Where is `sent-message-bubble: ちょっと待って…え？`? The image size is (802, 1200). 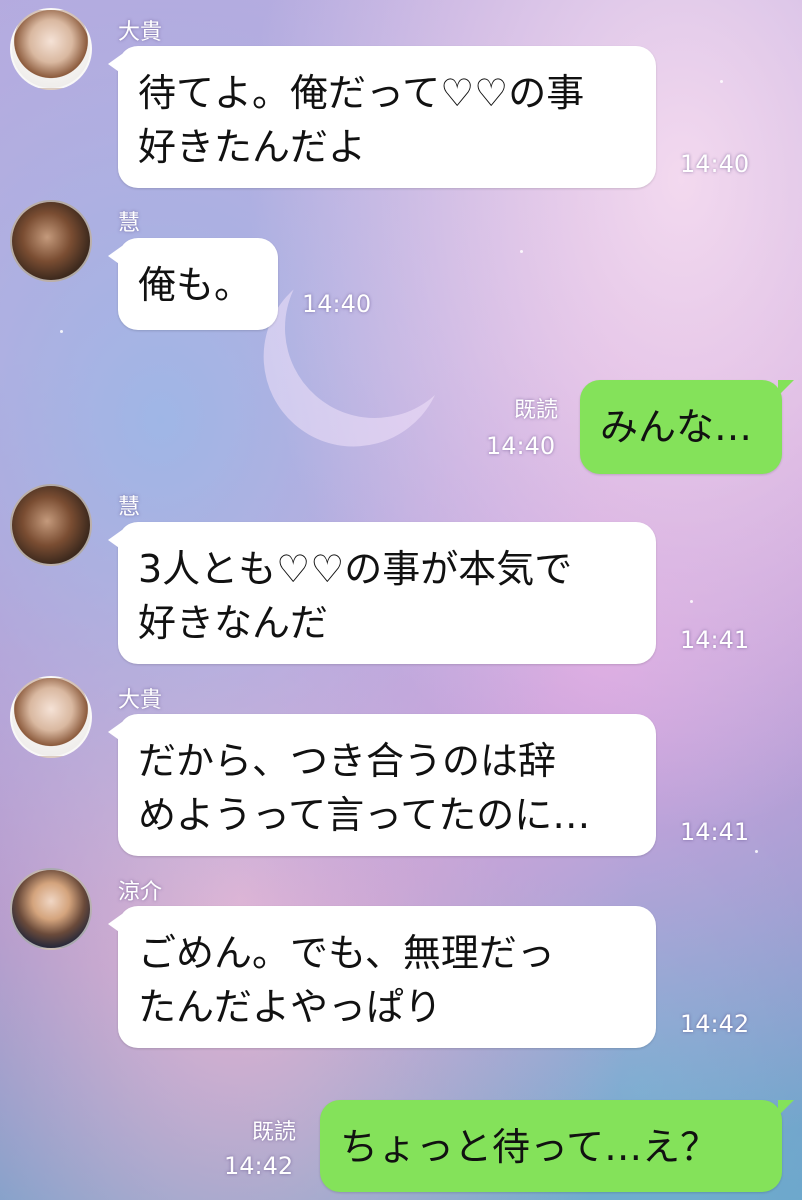
sent-message-bubble: ちょっと待って…え？ is located at coordinates (557, 1146).